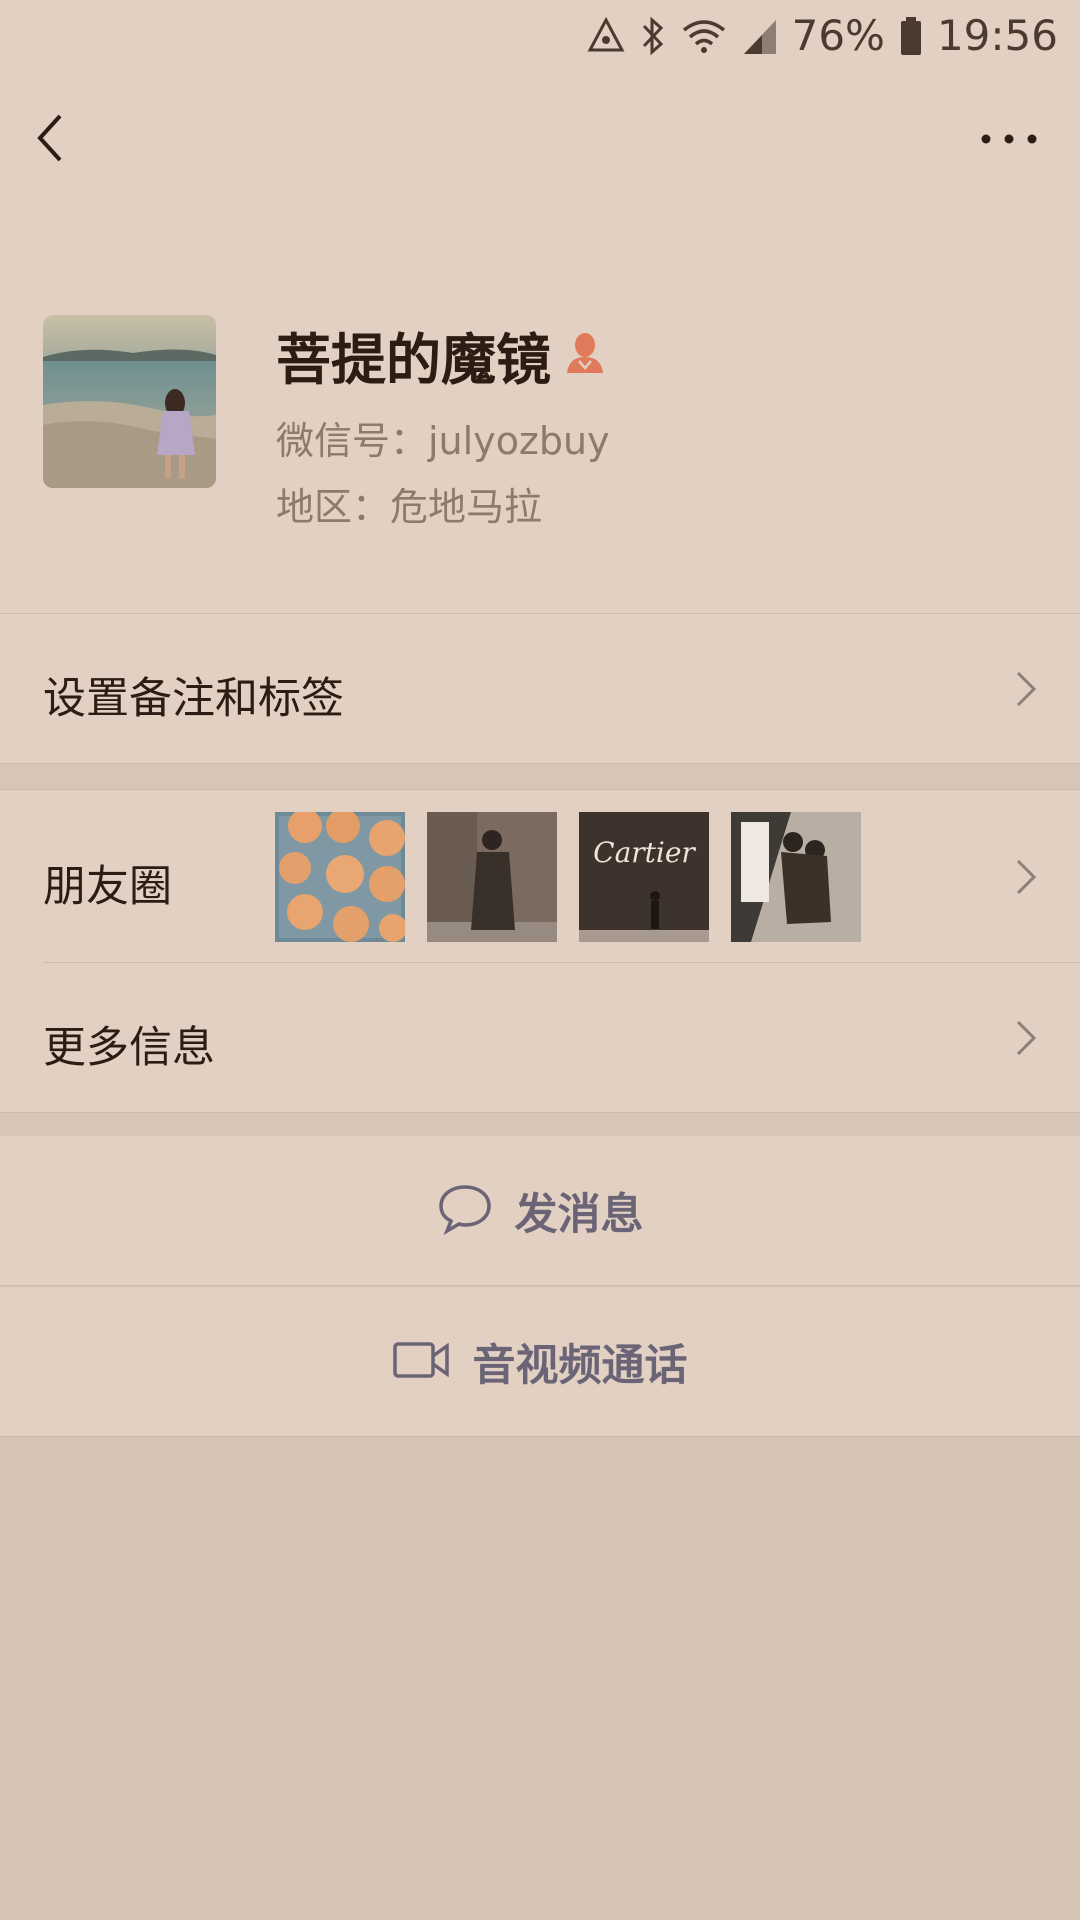 This screenshot has width=1080, height=1920. Describe the element at coordinates (653, 36) in the screenshot. I see `bluetooth-icon` at that location.